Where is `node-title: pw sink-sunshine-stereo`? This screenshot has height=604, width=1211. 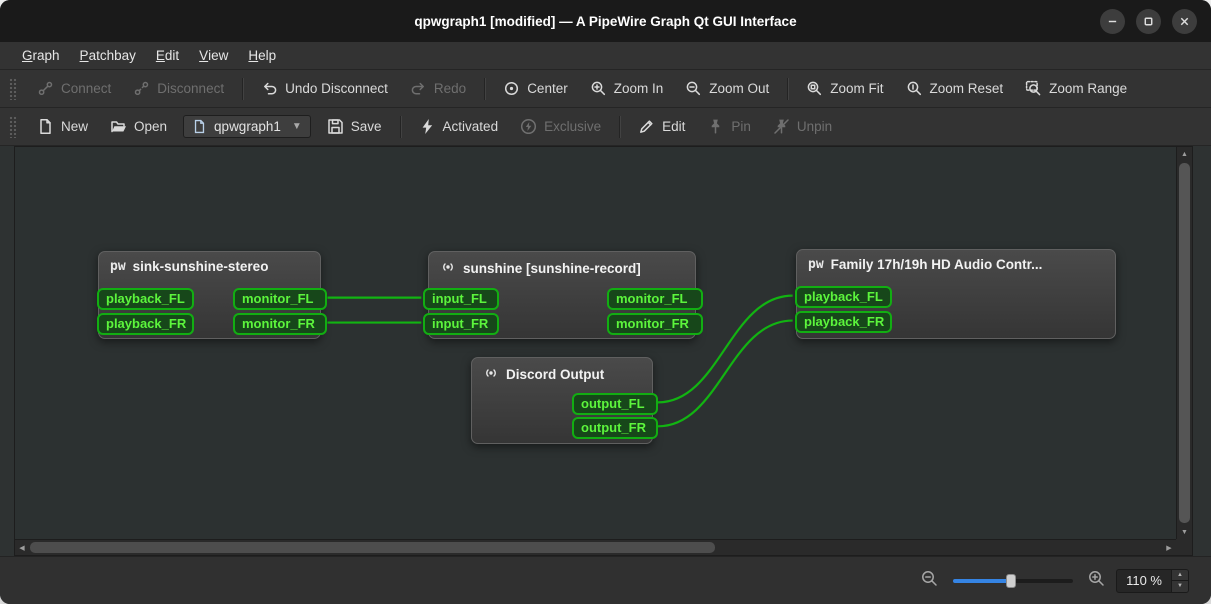 node-title: pw sink-sunshine-stereo is located at coordinates (189, 266).